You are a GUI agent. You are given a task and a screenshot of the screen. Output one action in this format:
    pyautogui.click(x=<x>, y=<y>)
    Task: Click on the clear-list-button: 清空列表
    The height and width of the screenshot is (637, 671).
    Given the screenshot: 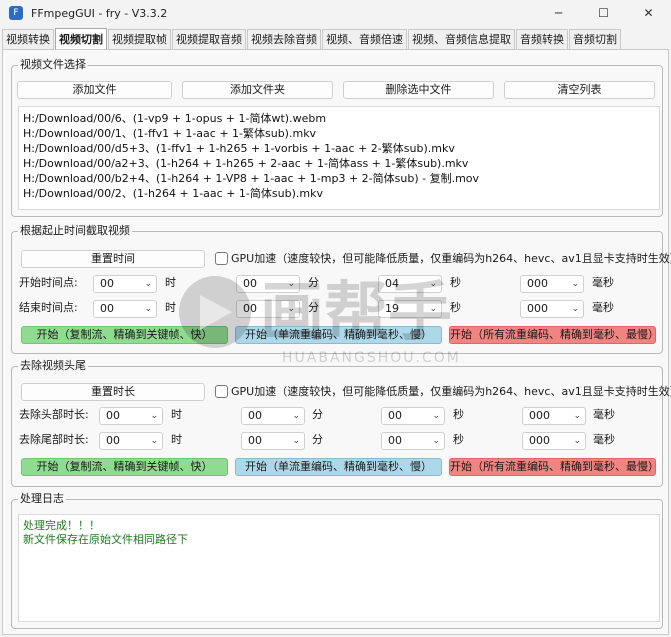 What is the action you would take?
    pyautogui.click(x=579, y=90)
    